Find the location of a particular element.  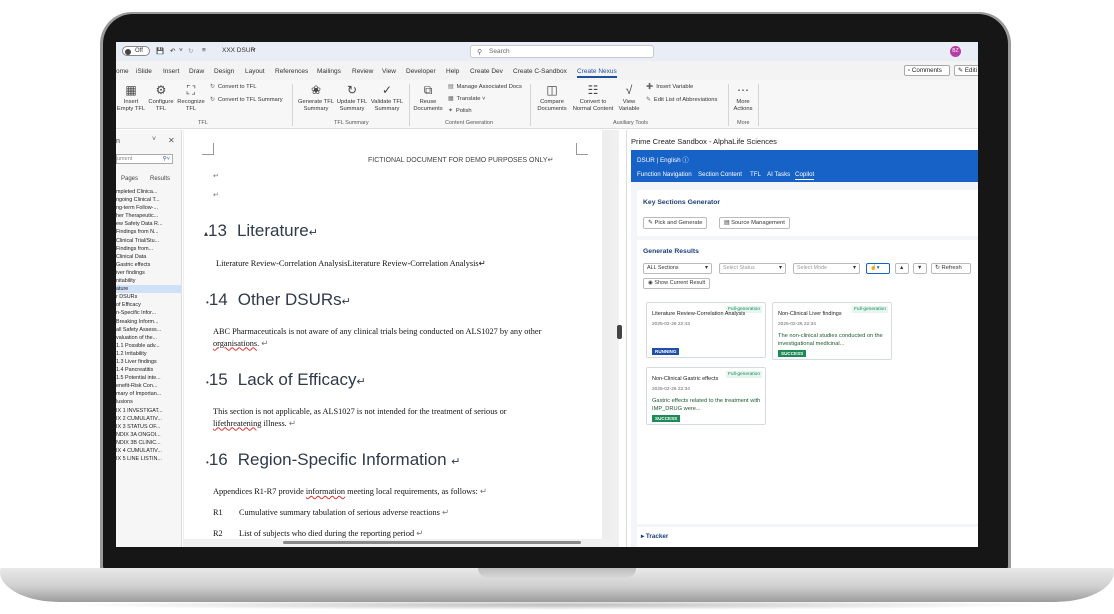

document-name: XXX DSUR is located at coordinates (238, 50).